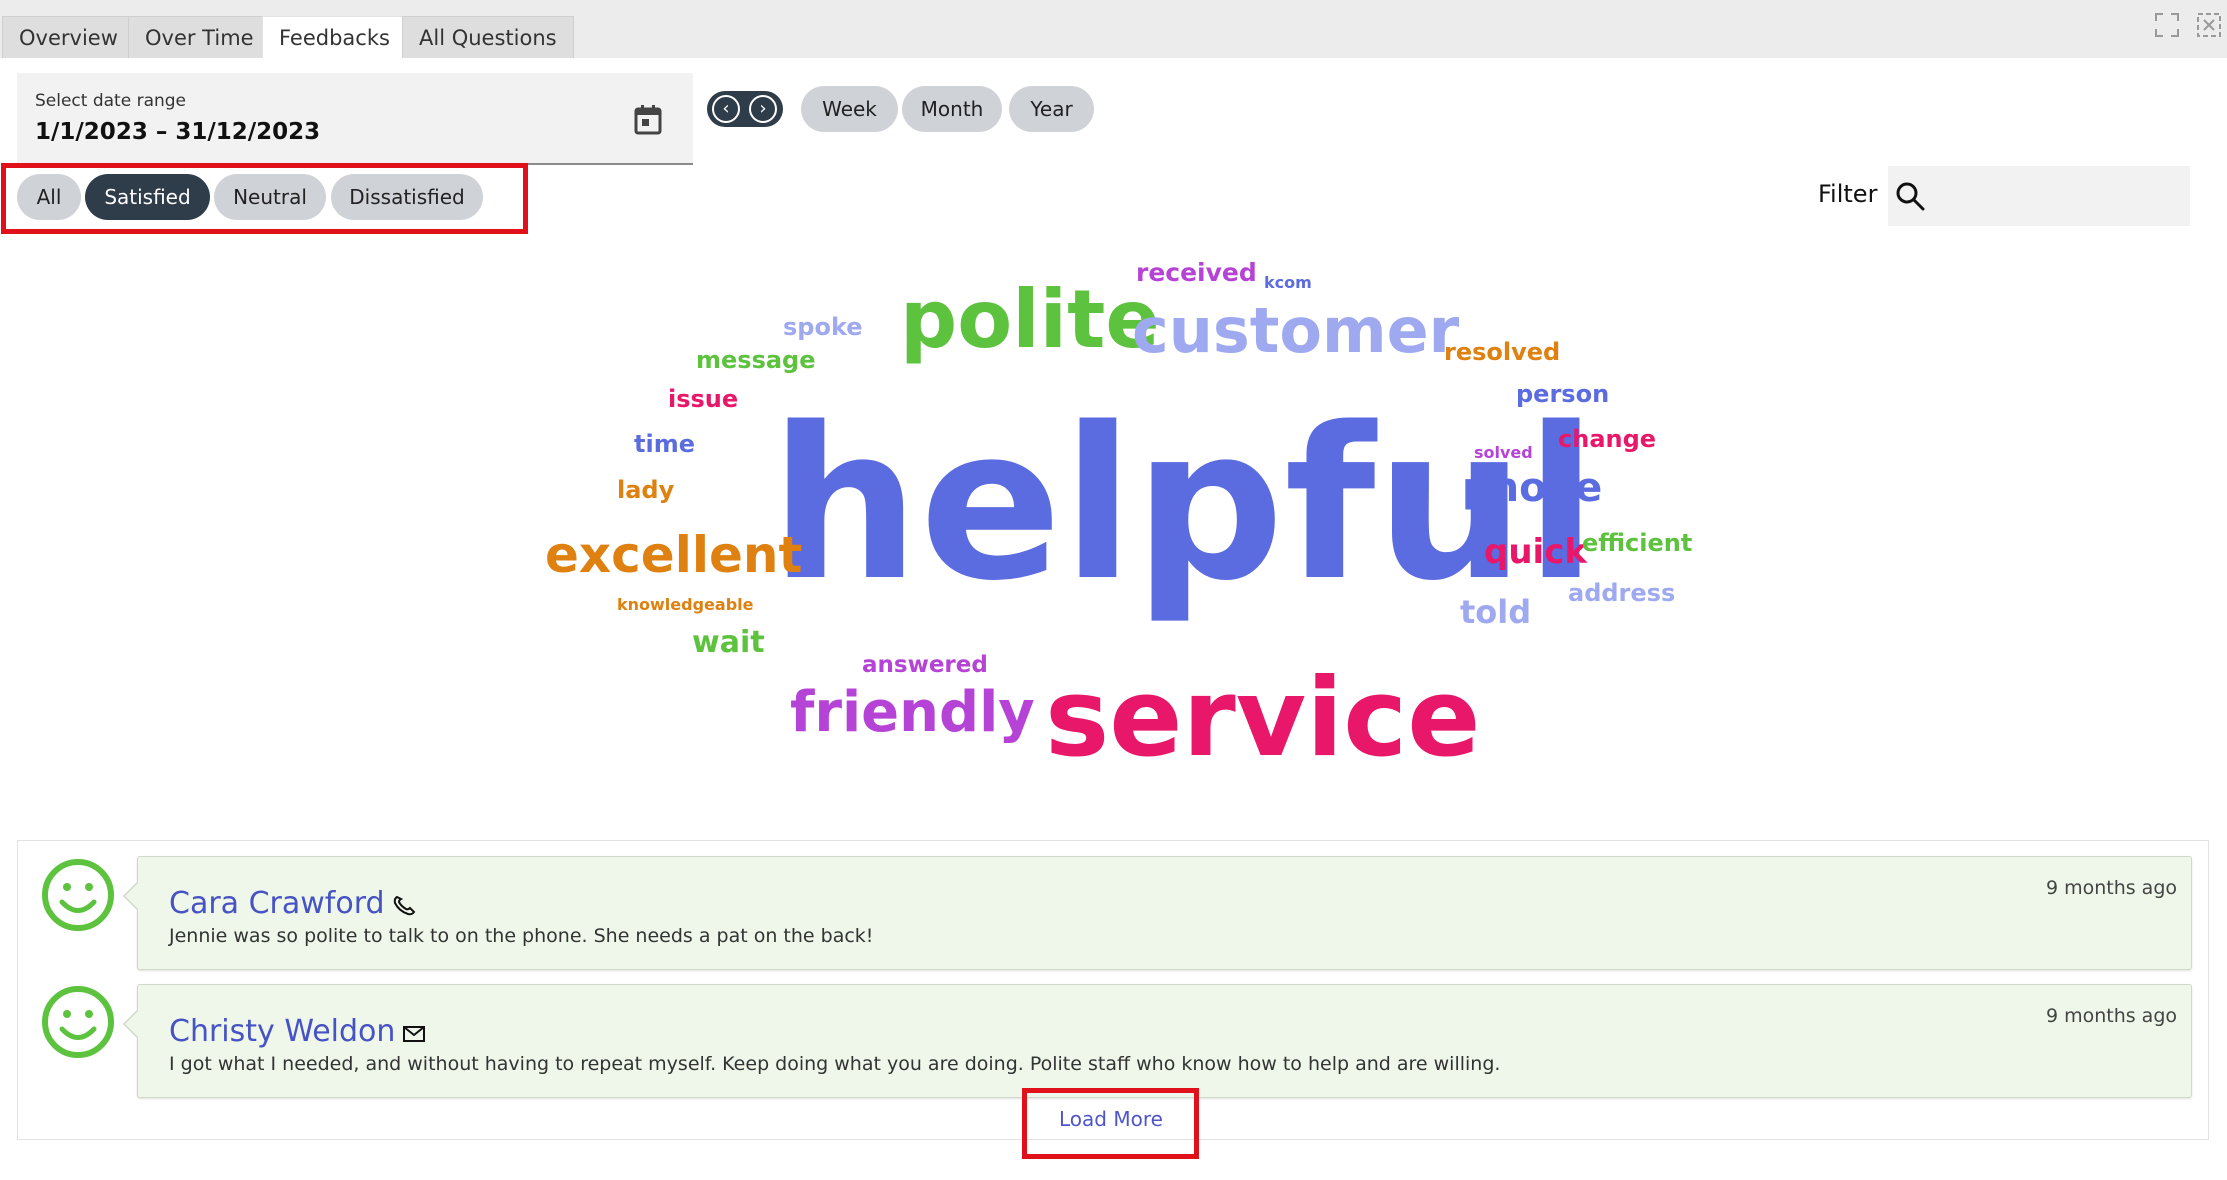  Describe the element at coordinates (703, 399) in the screenshot. I see `cloud-word-issue: issue` at that location.